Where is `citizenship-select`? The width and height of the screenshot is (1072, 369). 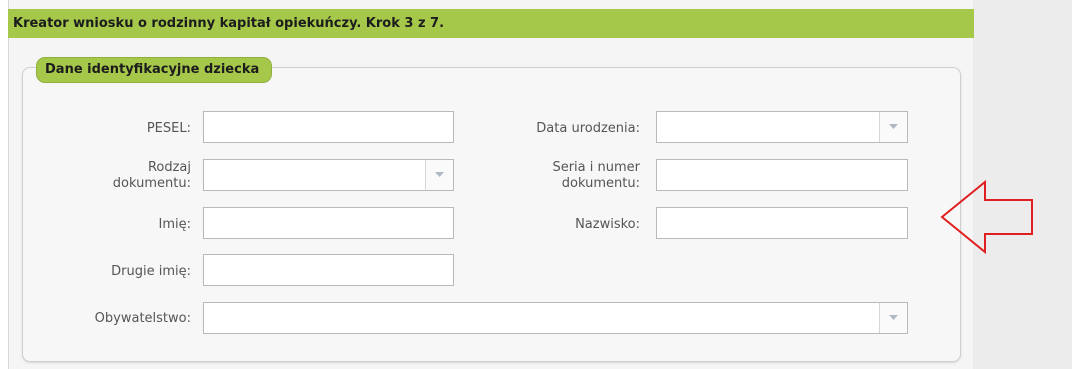 citizenship-select is located at coordinates (555, 318).